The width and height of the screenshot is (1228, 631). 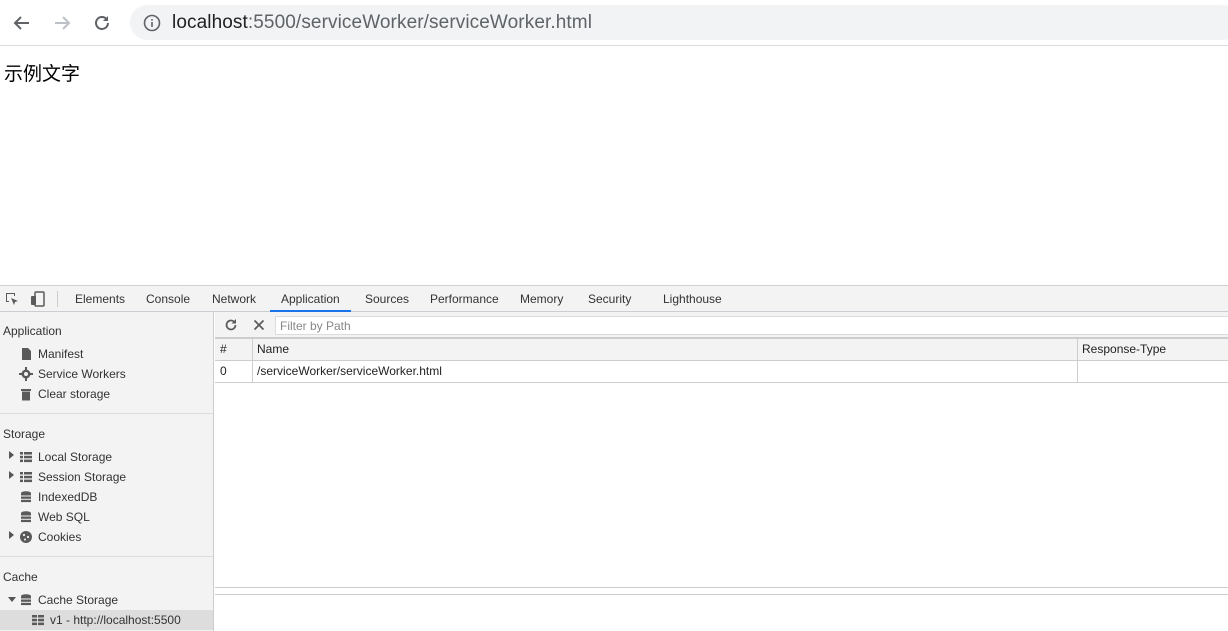 What do you see at coordinates (106, 497) in the screenshot?
I see `sidebar-item-indexeddb: IndexedDB` at bounding box center [106, 497].